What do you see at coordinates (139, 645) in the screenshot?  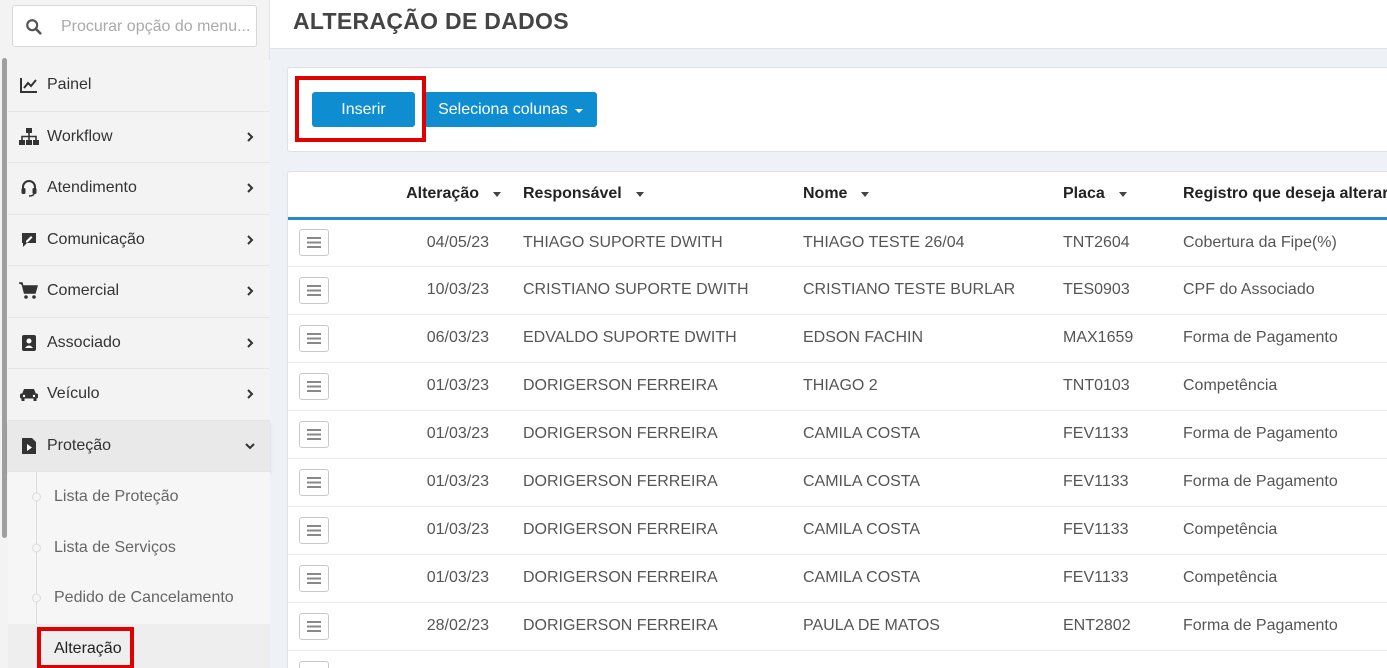 I see `submenu-item-alteracao: Alteração` at bounding box center [139, 645].